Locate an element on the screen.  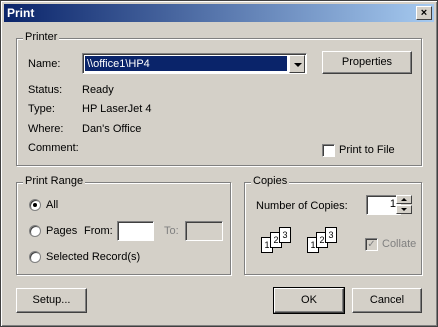
from-page-input is located at coordinates (135, 231).